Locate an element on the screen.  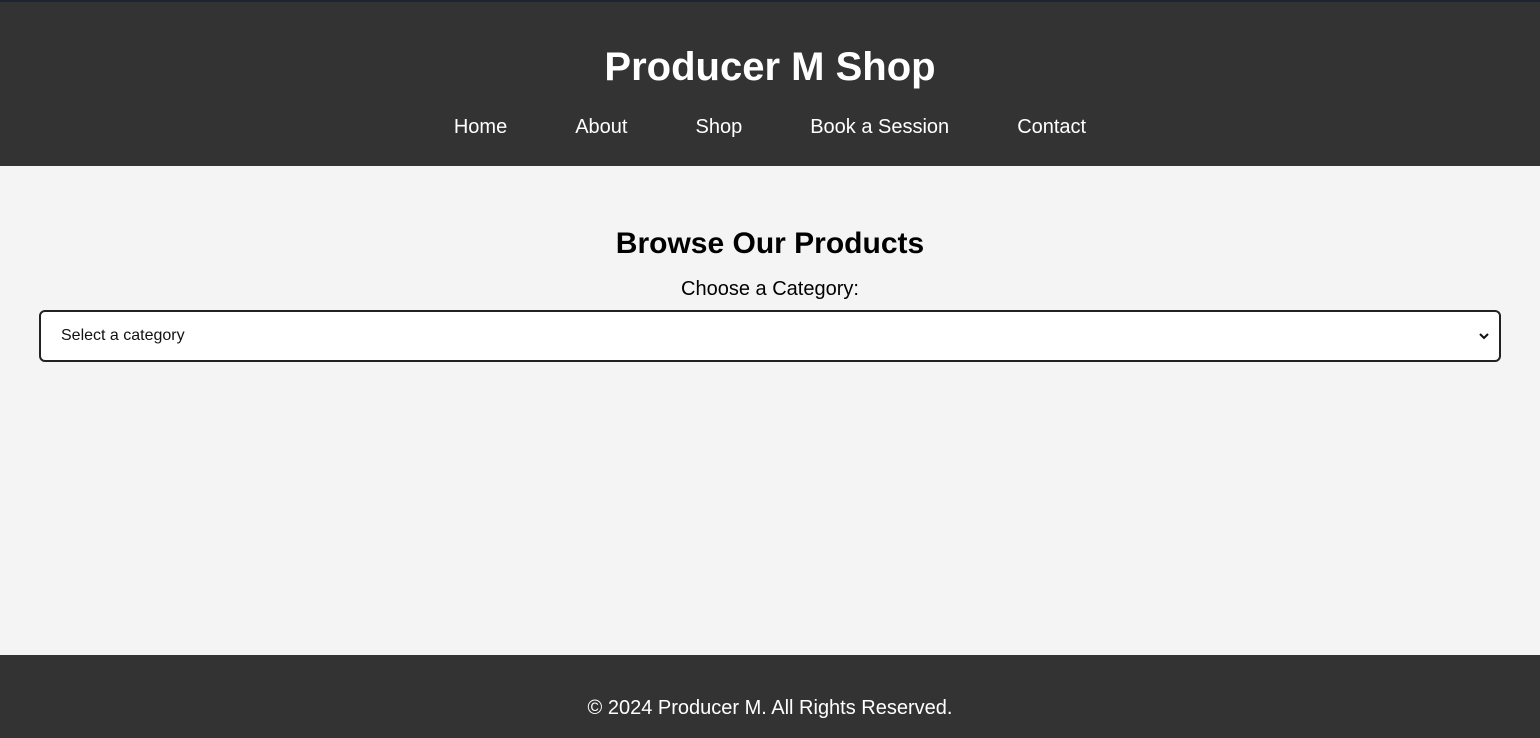
chevron-down-icon is located at coordinates (1484, 336).